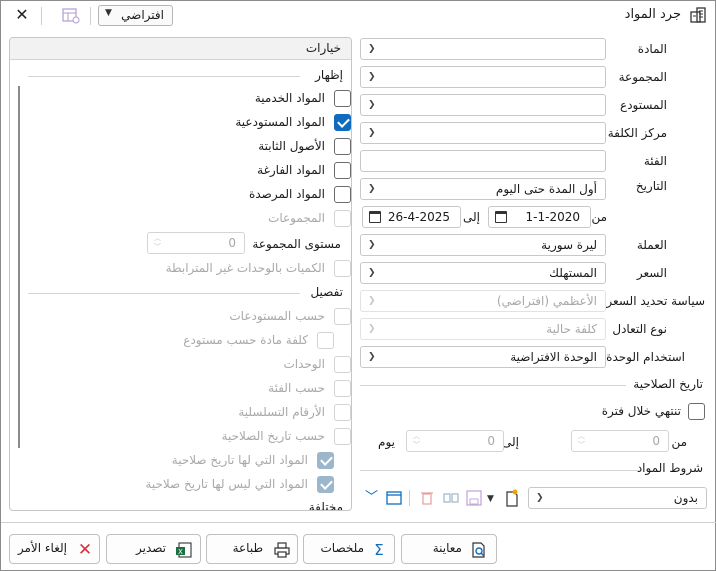 This screenshot has height=571, width=716. What do you see at coordinates (245, 340) in the screenshot?
I see `cost-per-warehouse-label: كلفة مادة حسب مستودع` at bounding box center [245, 340].